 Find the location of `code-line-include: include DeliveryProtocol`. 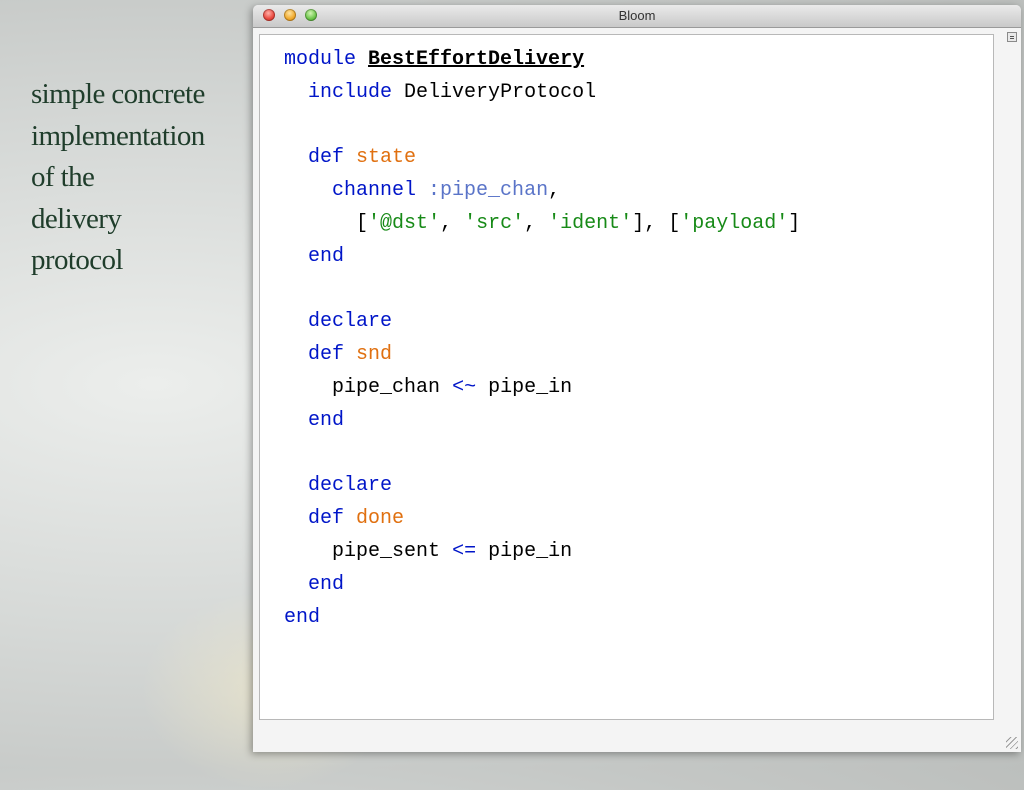

code-line-include: include DeliveryProtocol is located at coordinates (452, 92).